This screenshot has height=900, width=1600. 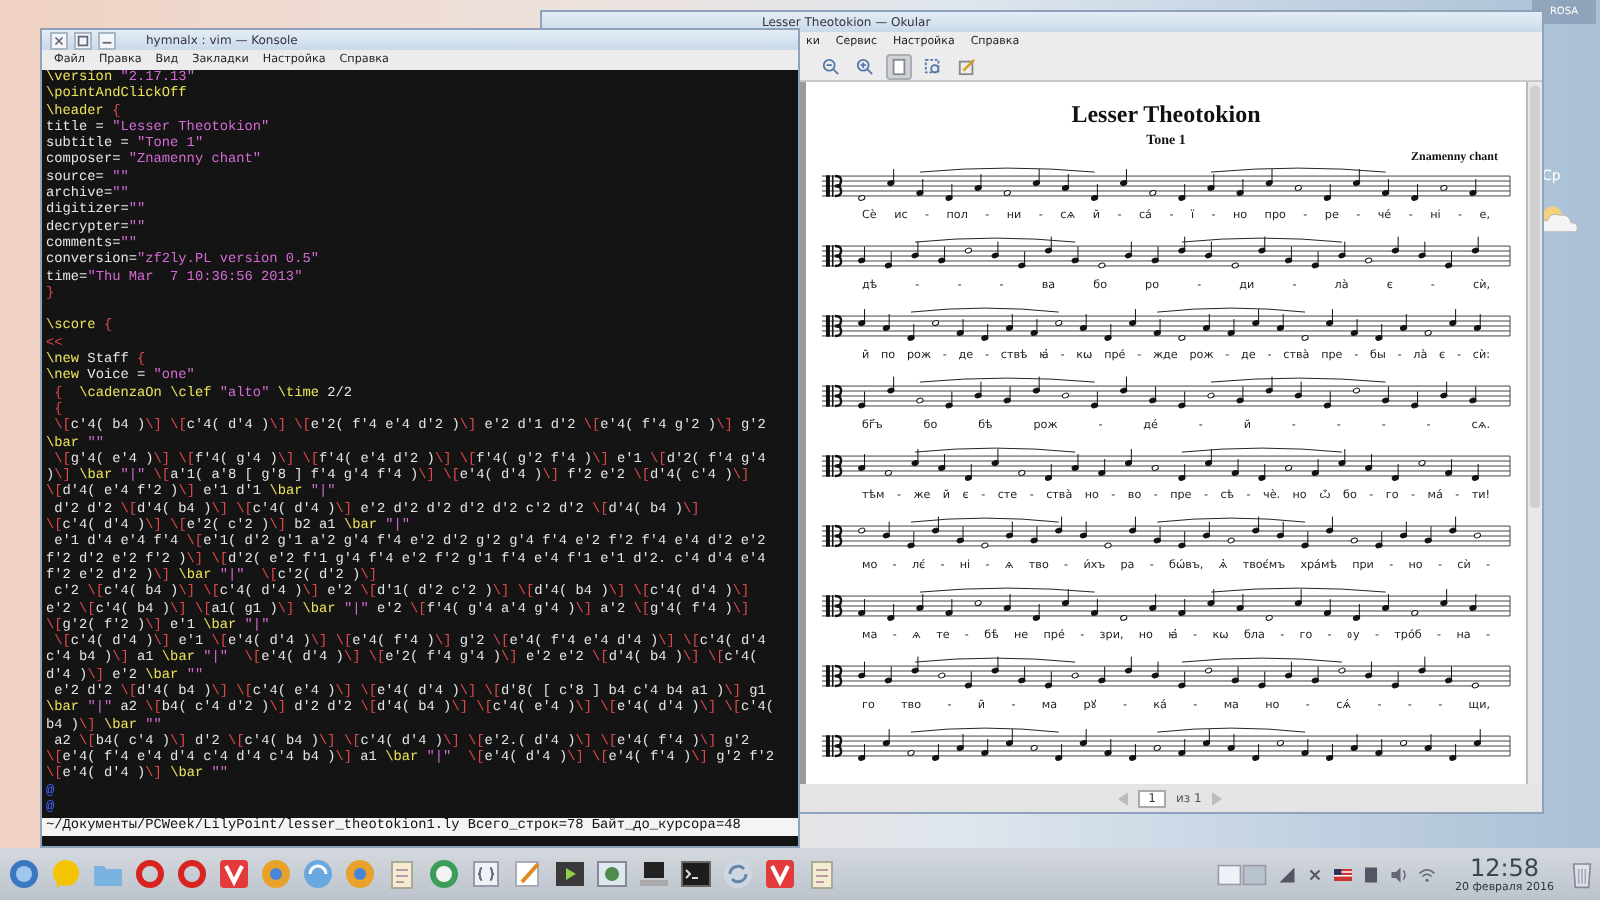 What do you see at coordinates (83, 40) in the screenshot?
I see `maximize-icon` at bounding box center [83, 40].